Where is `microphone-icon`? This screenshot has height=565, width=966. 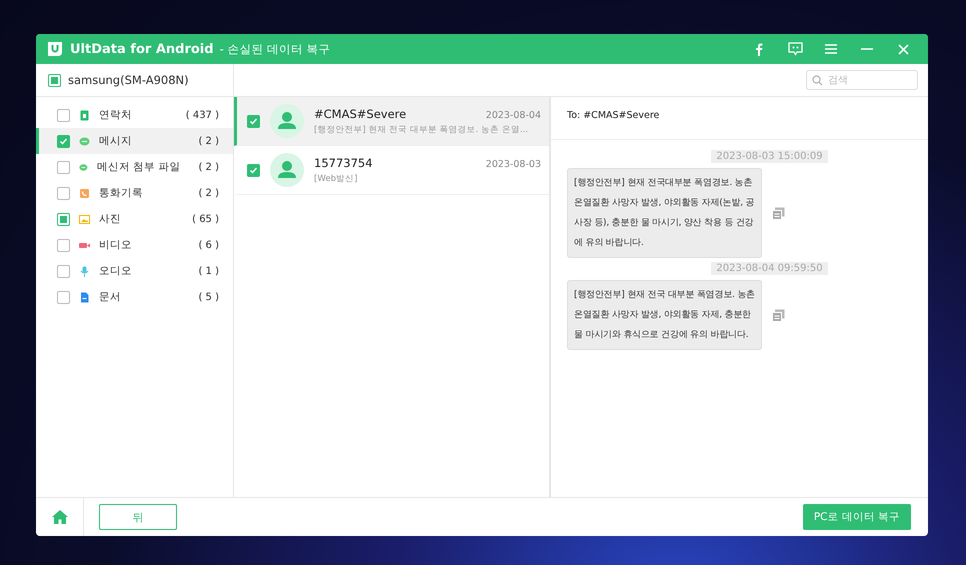 microphone-icon is located at coordinates (84, 271).